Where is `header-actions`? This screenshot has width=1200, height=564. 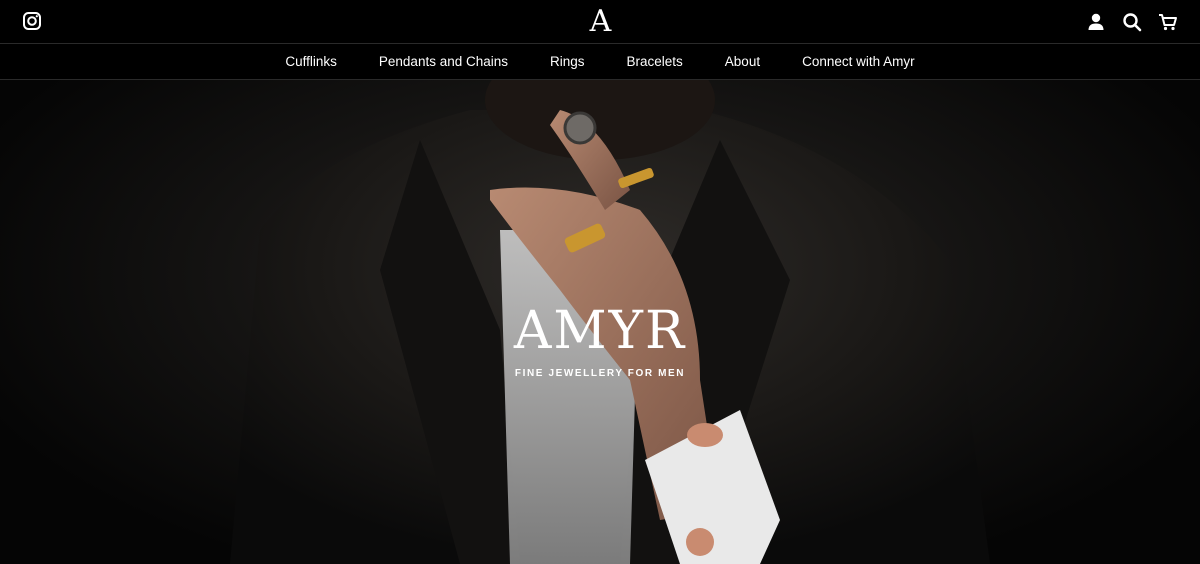 header-actions is located at coordinates (1132, 22).